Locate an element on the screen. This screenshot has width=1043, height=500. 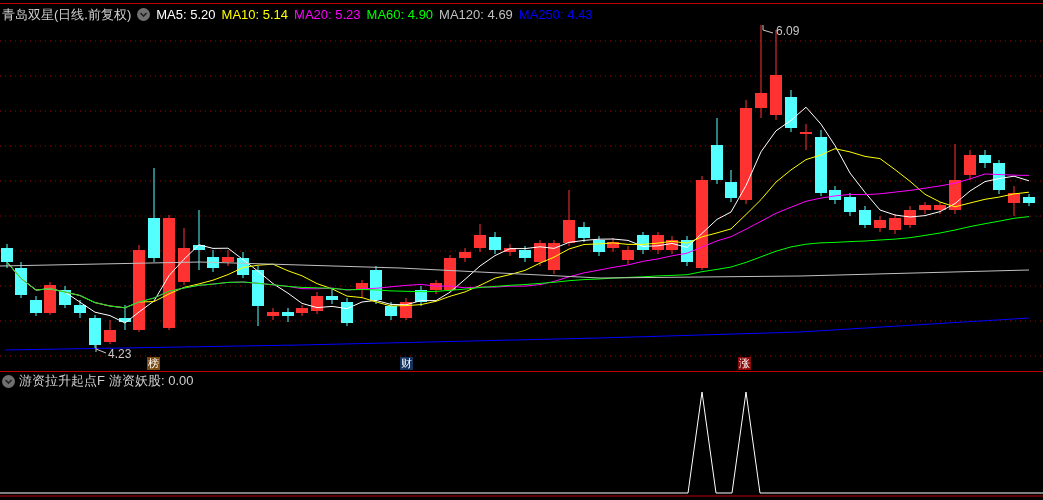
moving-average-legend: MA20: 5.23 is located at coordinates (327, 14).